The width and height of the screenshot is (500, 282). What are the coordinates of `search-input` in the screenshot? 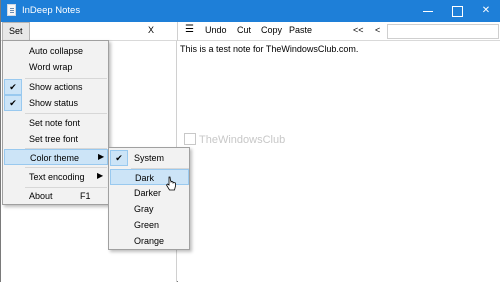 It's located at (443, 31).